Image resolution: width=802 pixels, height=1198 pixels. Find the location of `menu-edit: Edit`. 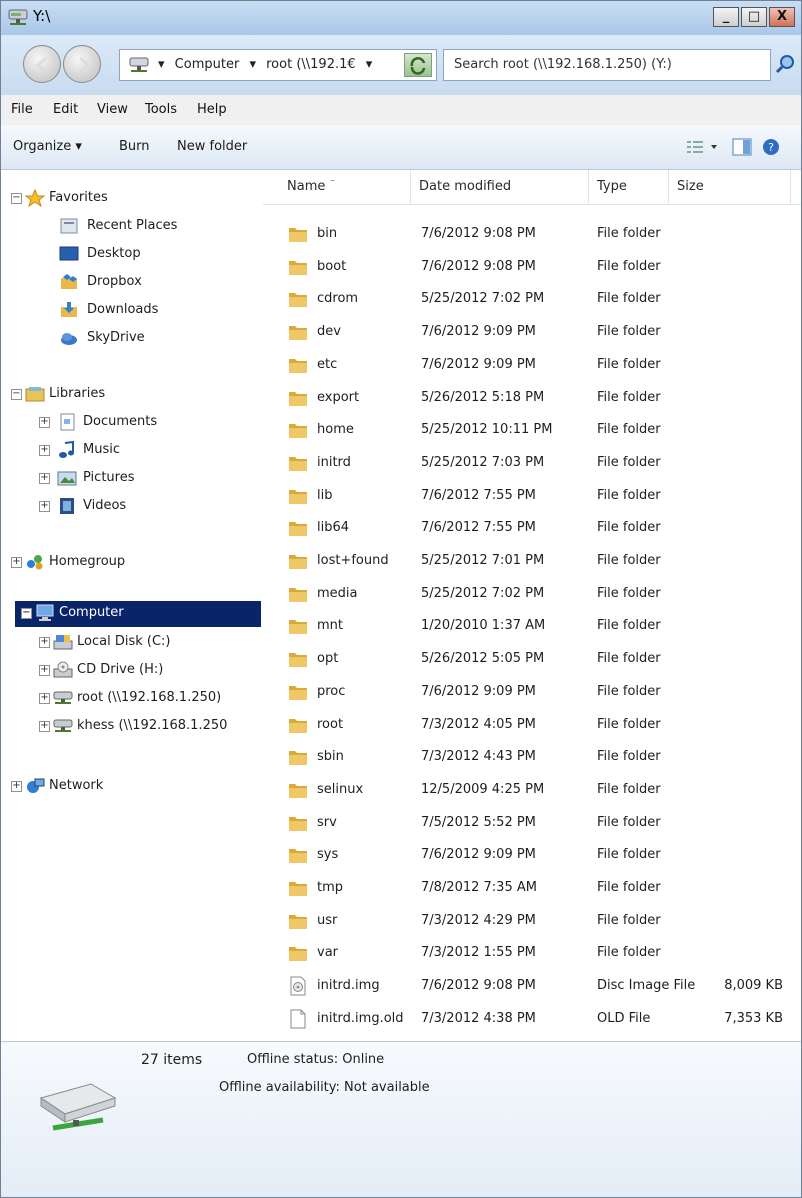

menu-edit: Edit is located at coordinates (65, 109).